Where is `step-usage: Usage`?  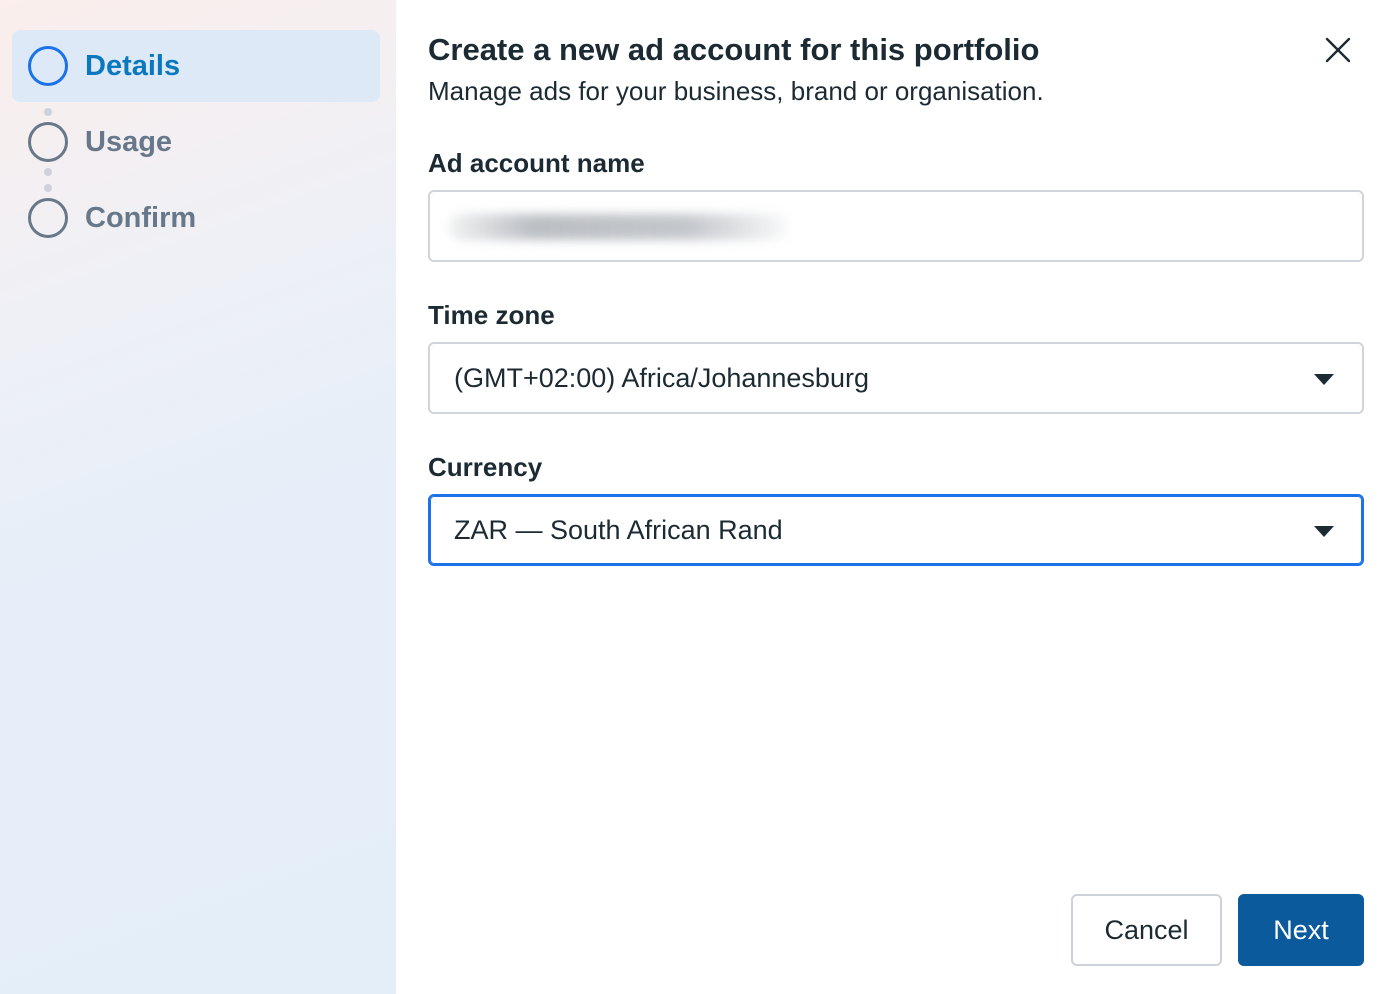 step-usage: Usage is located at coordinates (196, 142).